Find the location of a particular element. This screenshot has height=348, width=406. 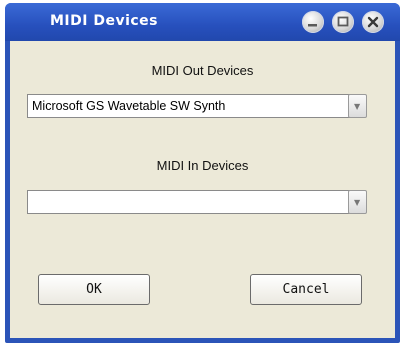

midi-out-dropdown-button: ▼ is located at coordinates (357, 106).